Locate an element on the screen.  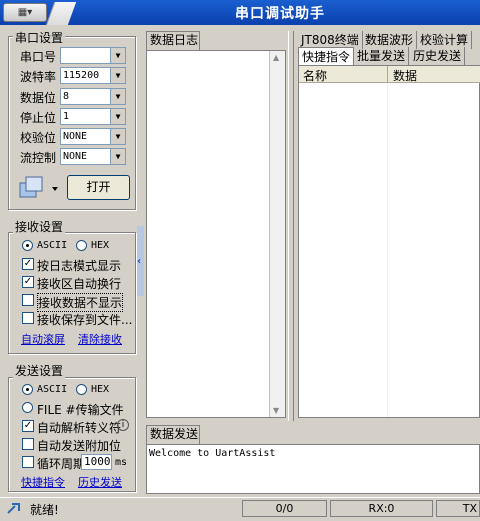
stopbits-label: 停止位 is located at coordinates (38, 118).